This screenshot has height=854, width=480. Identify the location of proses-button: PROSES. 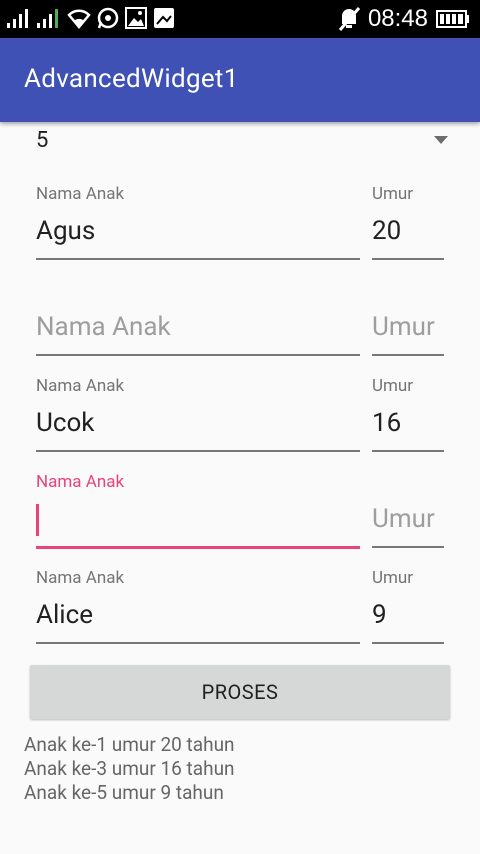
(240, 692).